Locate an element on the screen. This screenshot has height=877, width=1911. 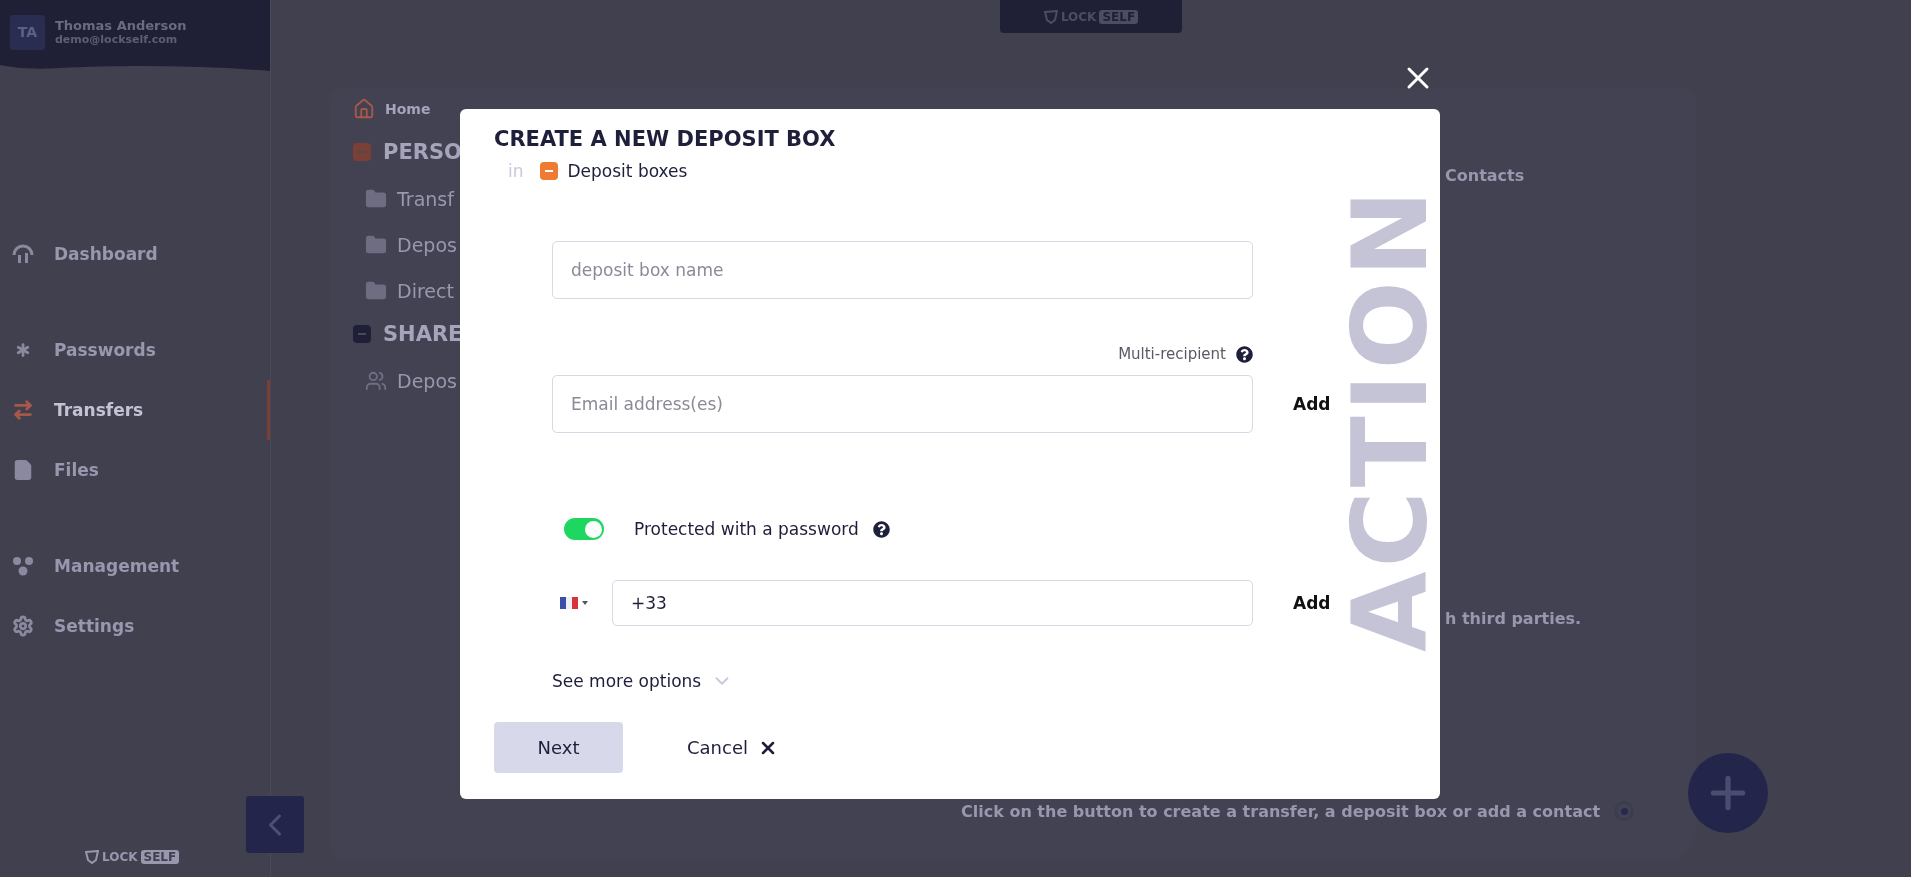
user-email: demo@lockself.com is located at coordinates (117, 39).